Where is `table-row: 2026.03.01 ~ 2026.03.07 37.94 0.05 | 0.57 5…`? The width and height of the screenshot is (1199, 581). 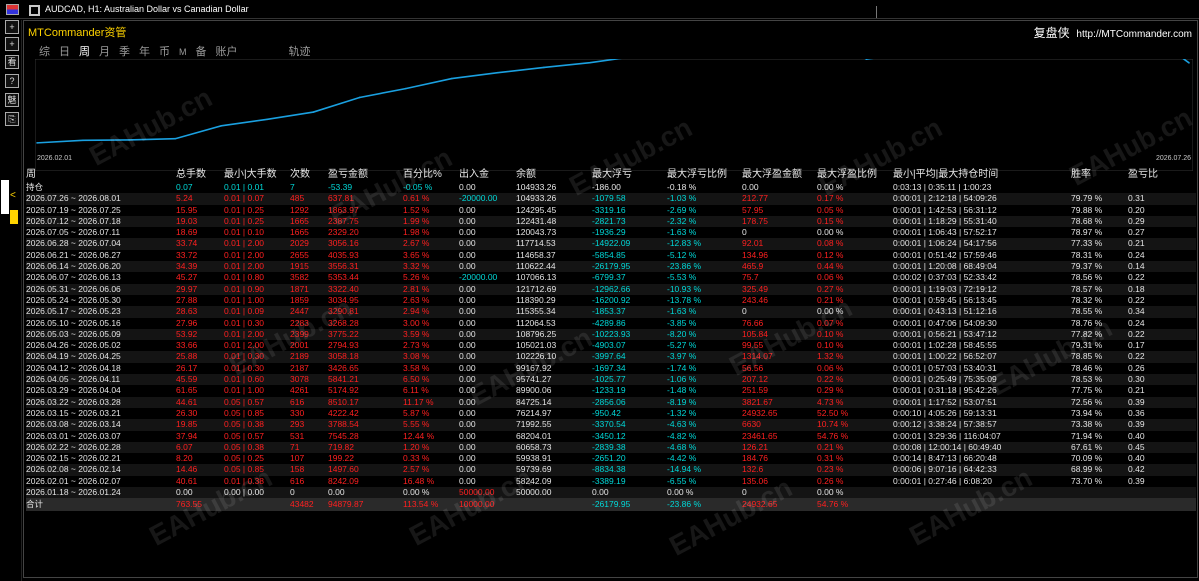
table-row: 2026.03.01 ~ 2026.03.07 37.94 0.05 | 0.57 5… is located at coordinates (611, 436).